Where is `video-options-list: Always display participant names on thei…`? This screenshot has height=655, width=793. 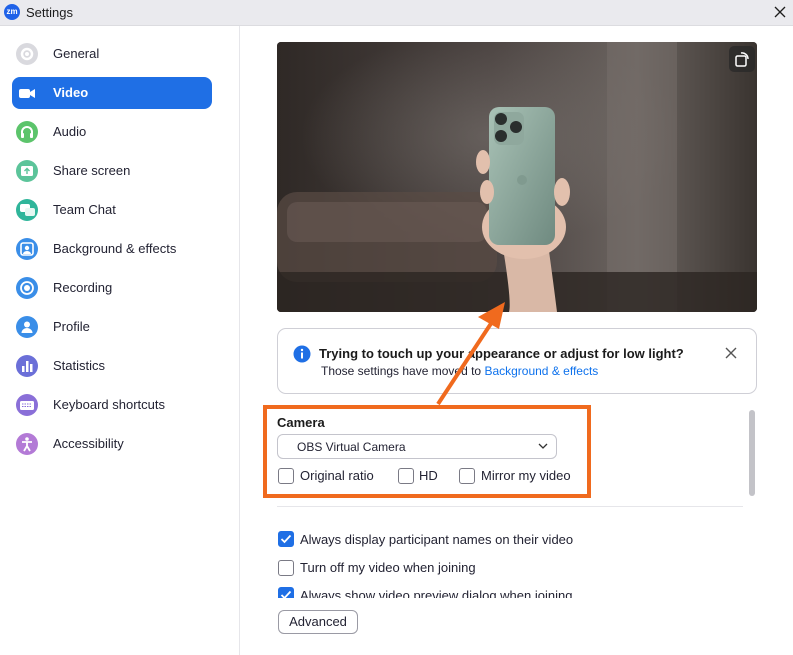 video-options-list: Always display participant names on thei… is located at coordinates (512, 559).